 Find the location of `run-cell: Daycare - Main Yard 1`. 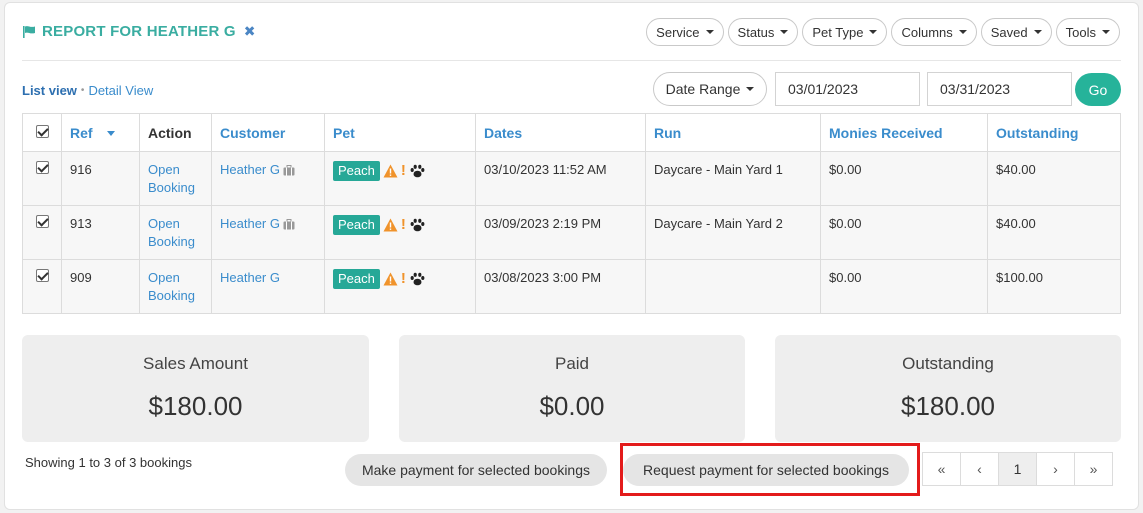

run-cell: Daycare - Main Yard 1 is located at coordinates (733, 178).